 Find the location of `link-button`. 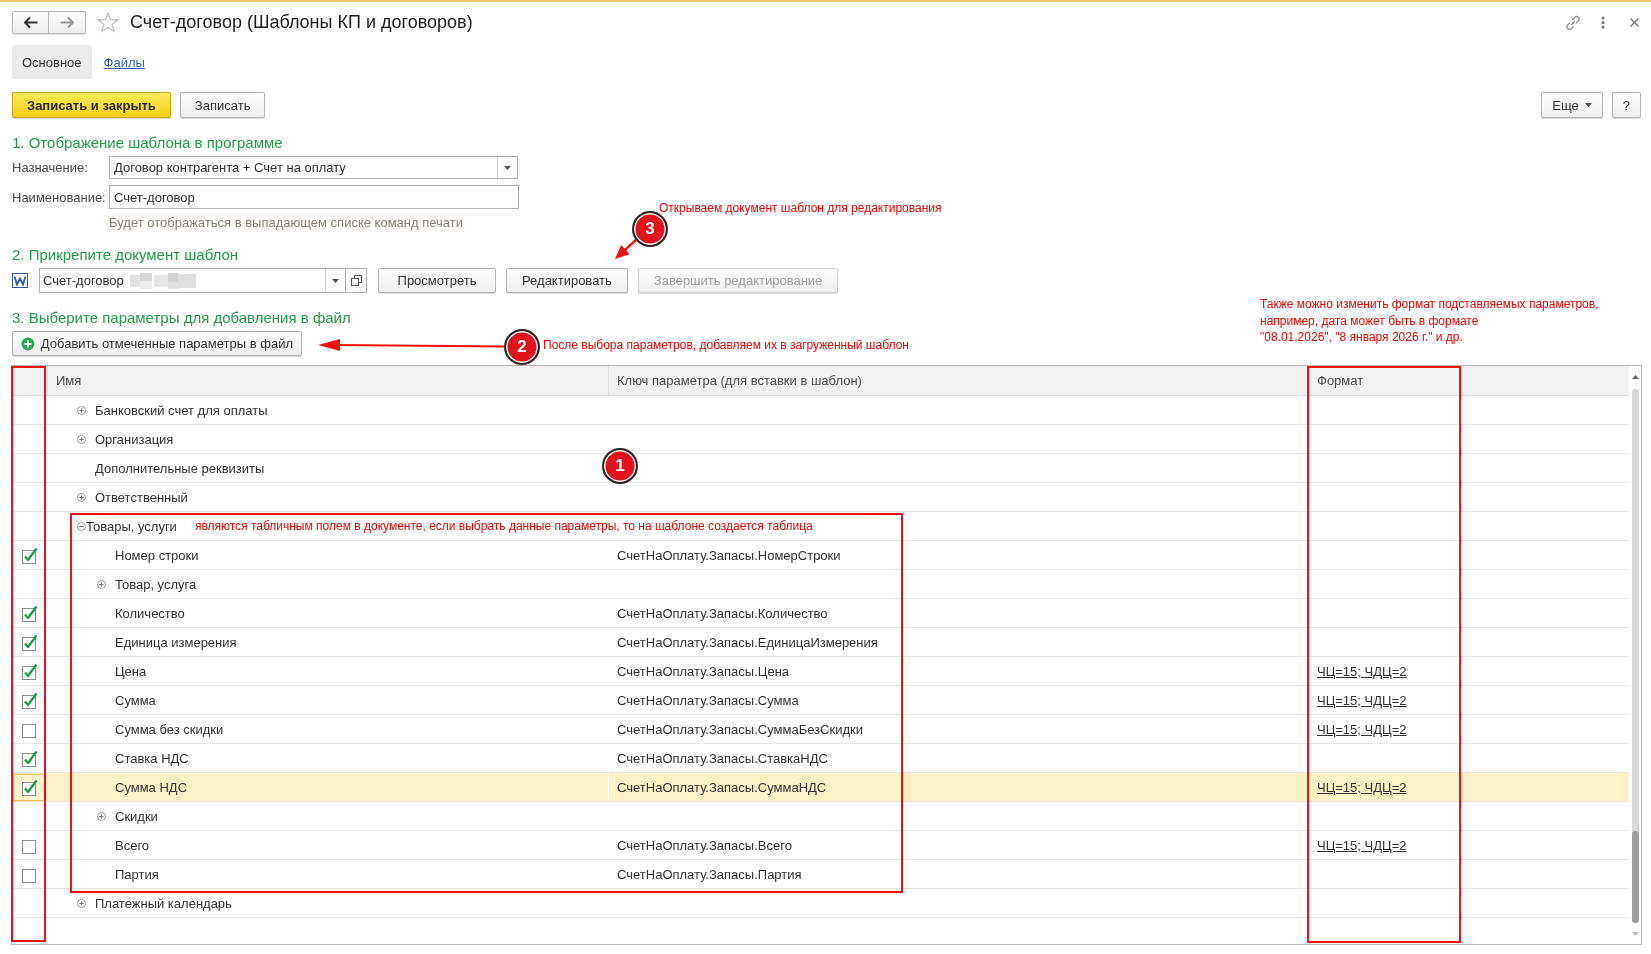

link-button is located at coordinates (1573, 22).